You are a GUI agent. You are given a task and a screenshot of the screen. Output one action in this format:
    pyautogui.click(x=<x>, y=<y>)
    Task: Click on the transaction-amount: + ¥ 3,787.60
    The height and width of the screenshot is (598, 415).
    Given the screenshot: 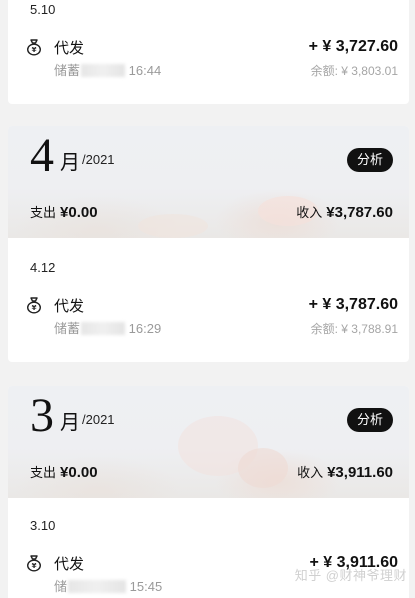 What is the action you would take?
    pyautogui.click(x=353, y=304)
    